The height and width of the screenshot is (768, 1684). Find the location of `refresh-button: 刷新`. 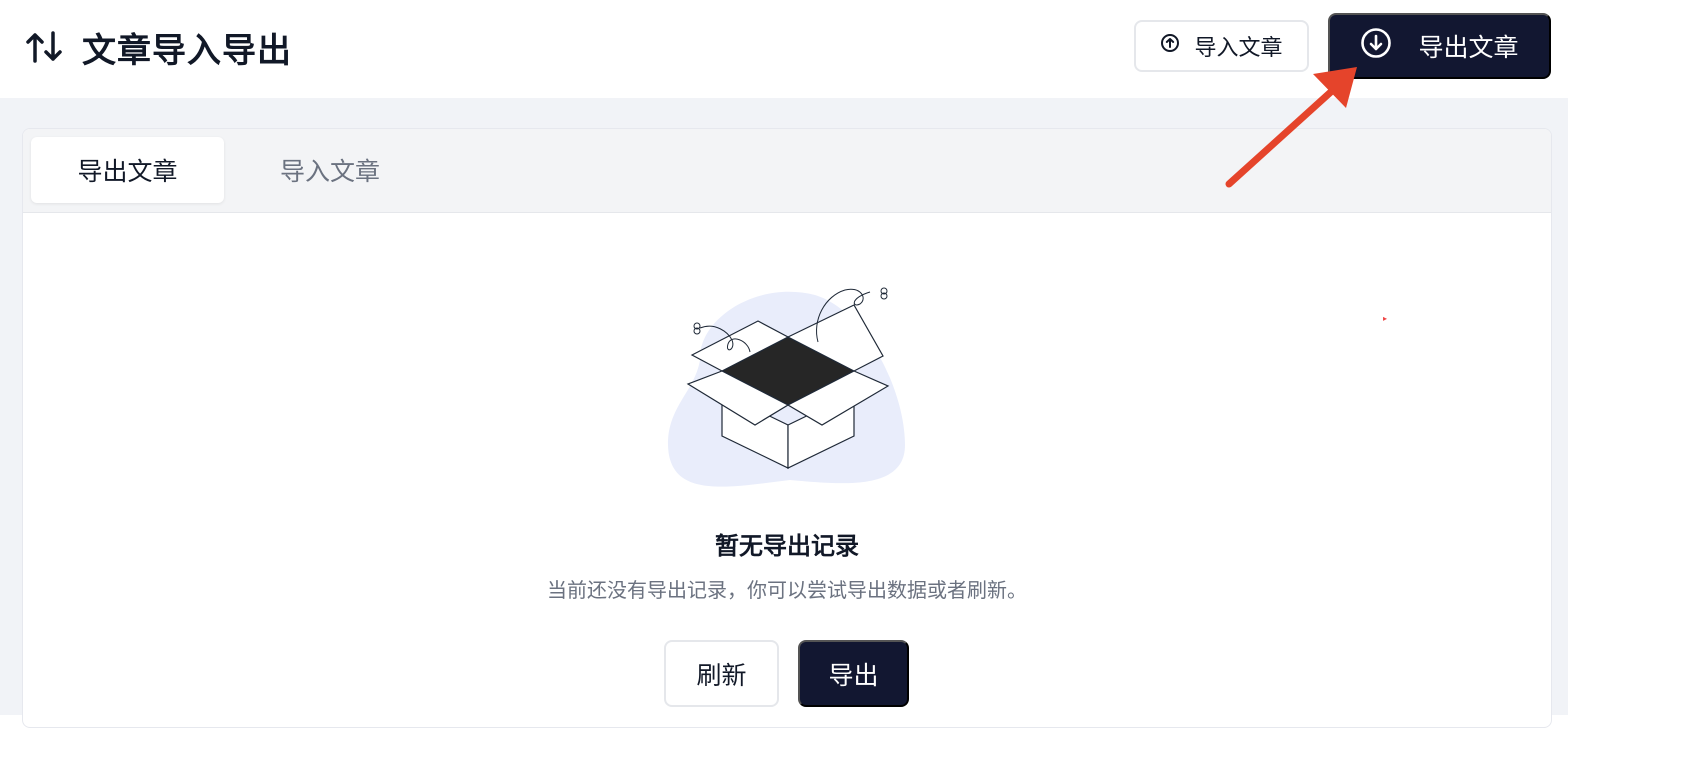

refresh-button: 刷新 is located at coordinates (721, 673).